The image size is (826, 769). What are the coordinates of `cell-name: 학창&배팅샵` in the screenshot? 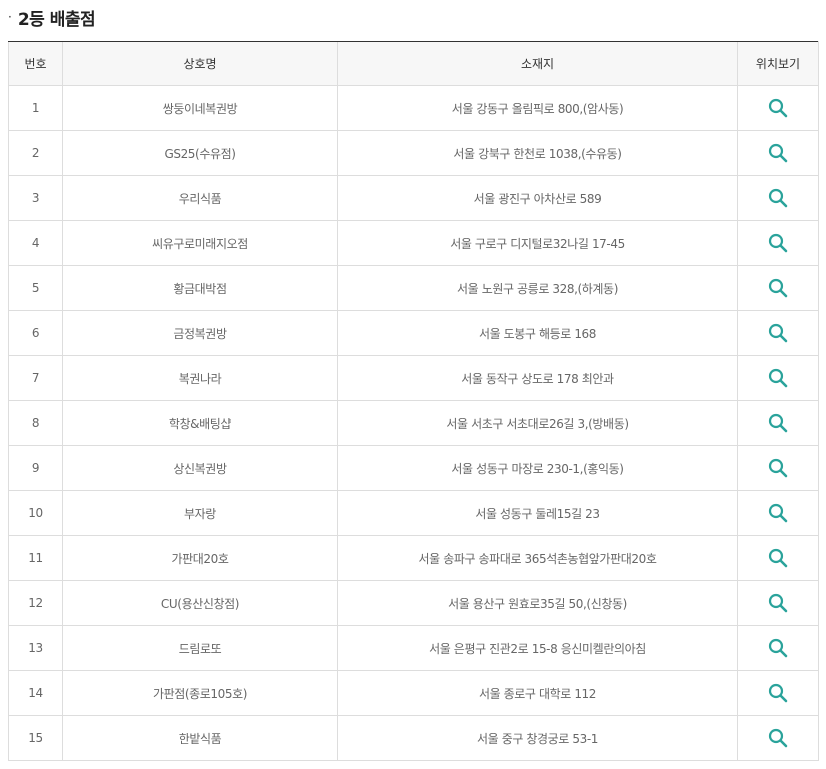 It's located at (200, 423).